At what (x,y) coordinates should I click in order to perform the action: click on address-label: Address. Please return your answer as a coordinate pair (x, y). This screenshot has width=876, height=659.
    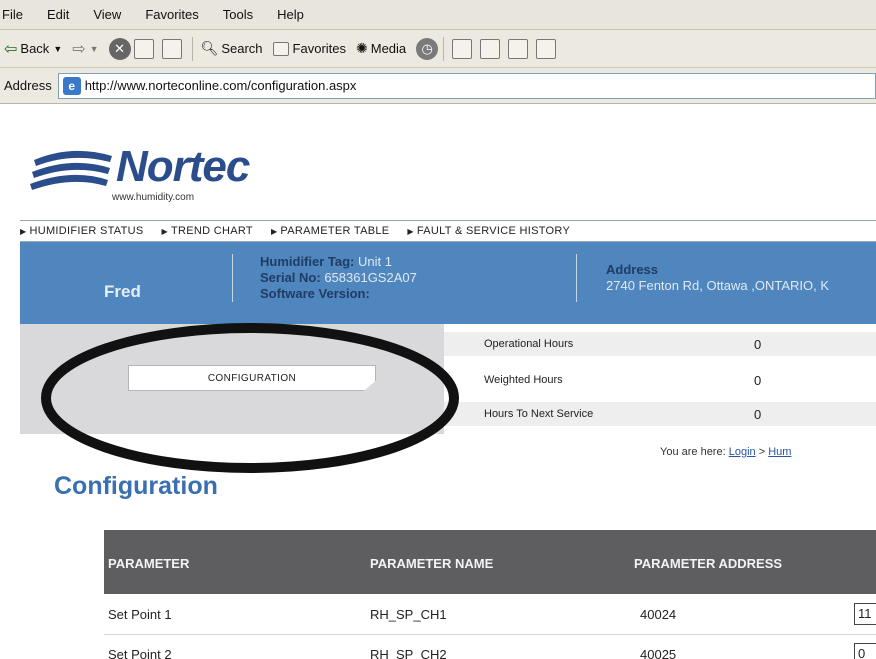
    Looking at the image, I should click on (28, 85).